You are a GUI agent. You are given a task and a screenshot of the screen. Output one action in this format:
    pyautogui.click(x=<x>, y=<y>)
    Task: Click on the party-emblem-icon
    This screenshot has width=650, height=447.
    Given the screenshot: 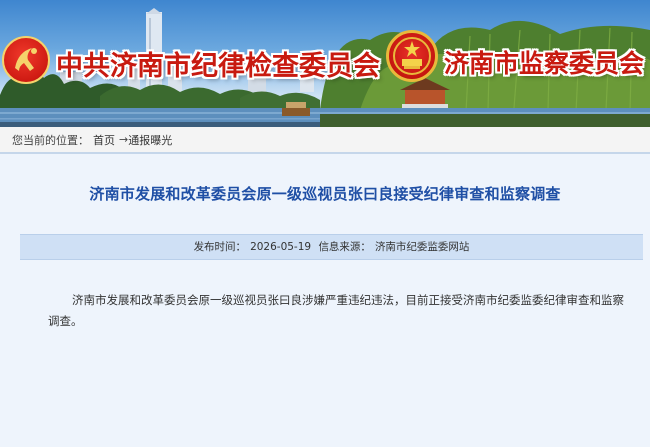 What is the action you would take?
    pyautogui.click(x=26, y=60)
    